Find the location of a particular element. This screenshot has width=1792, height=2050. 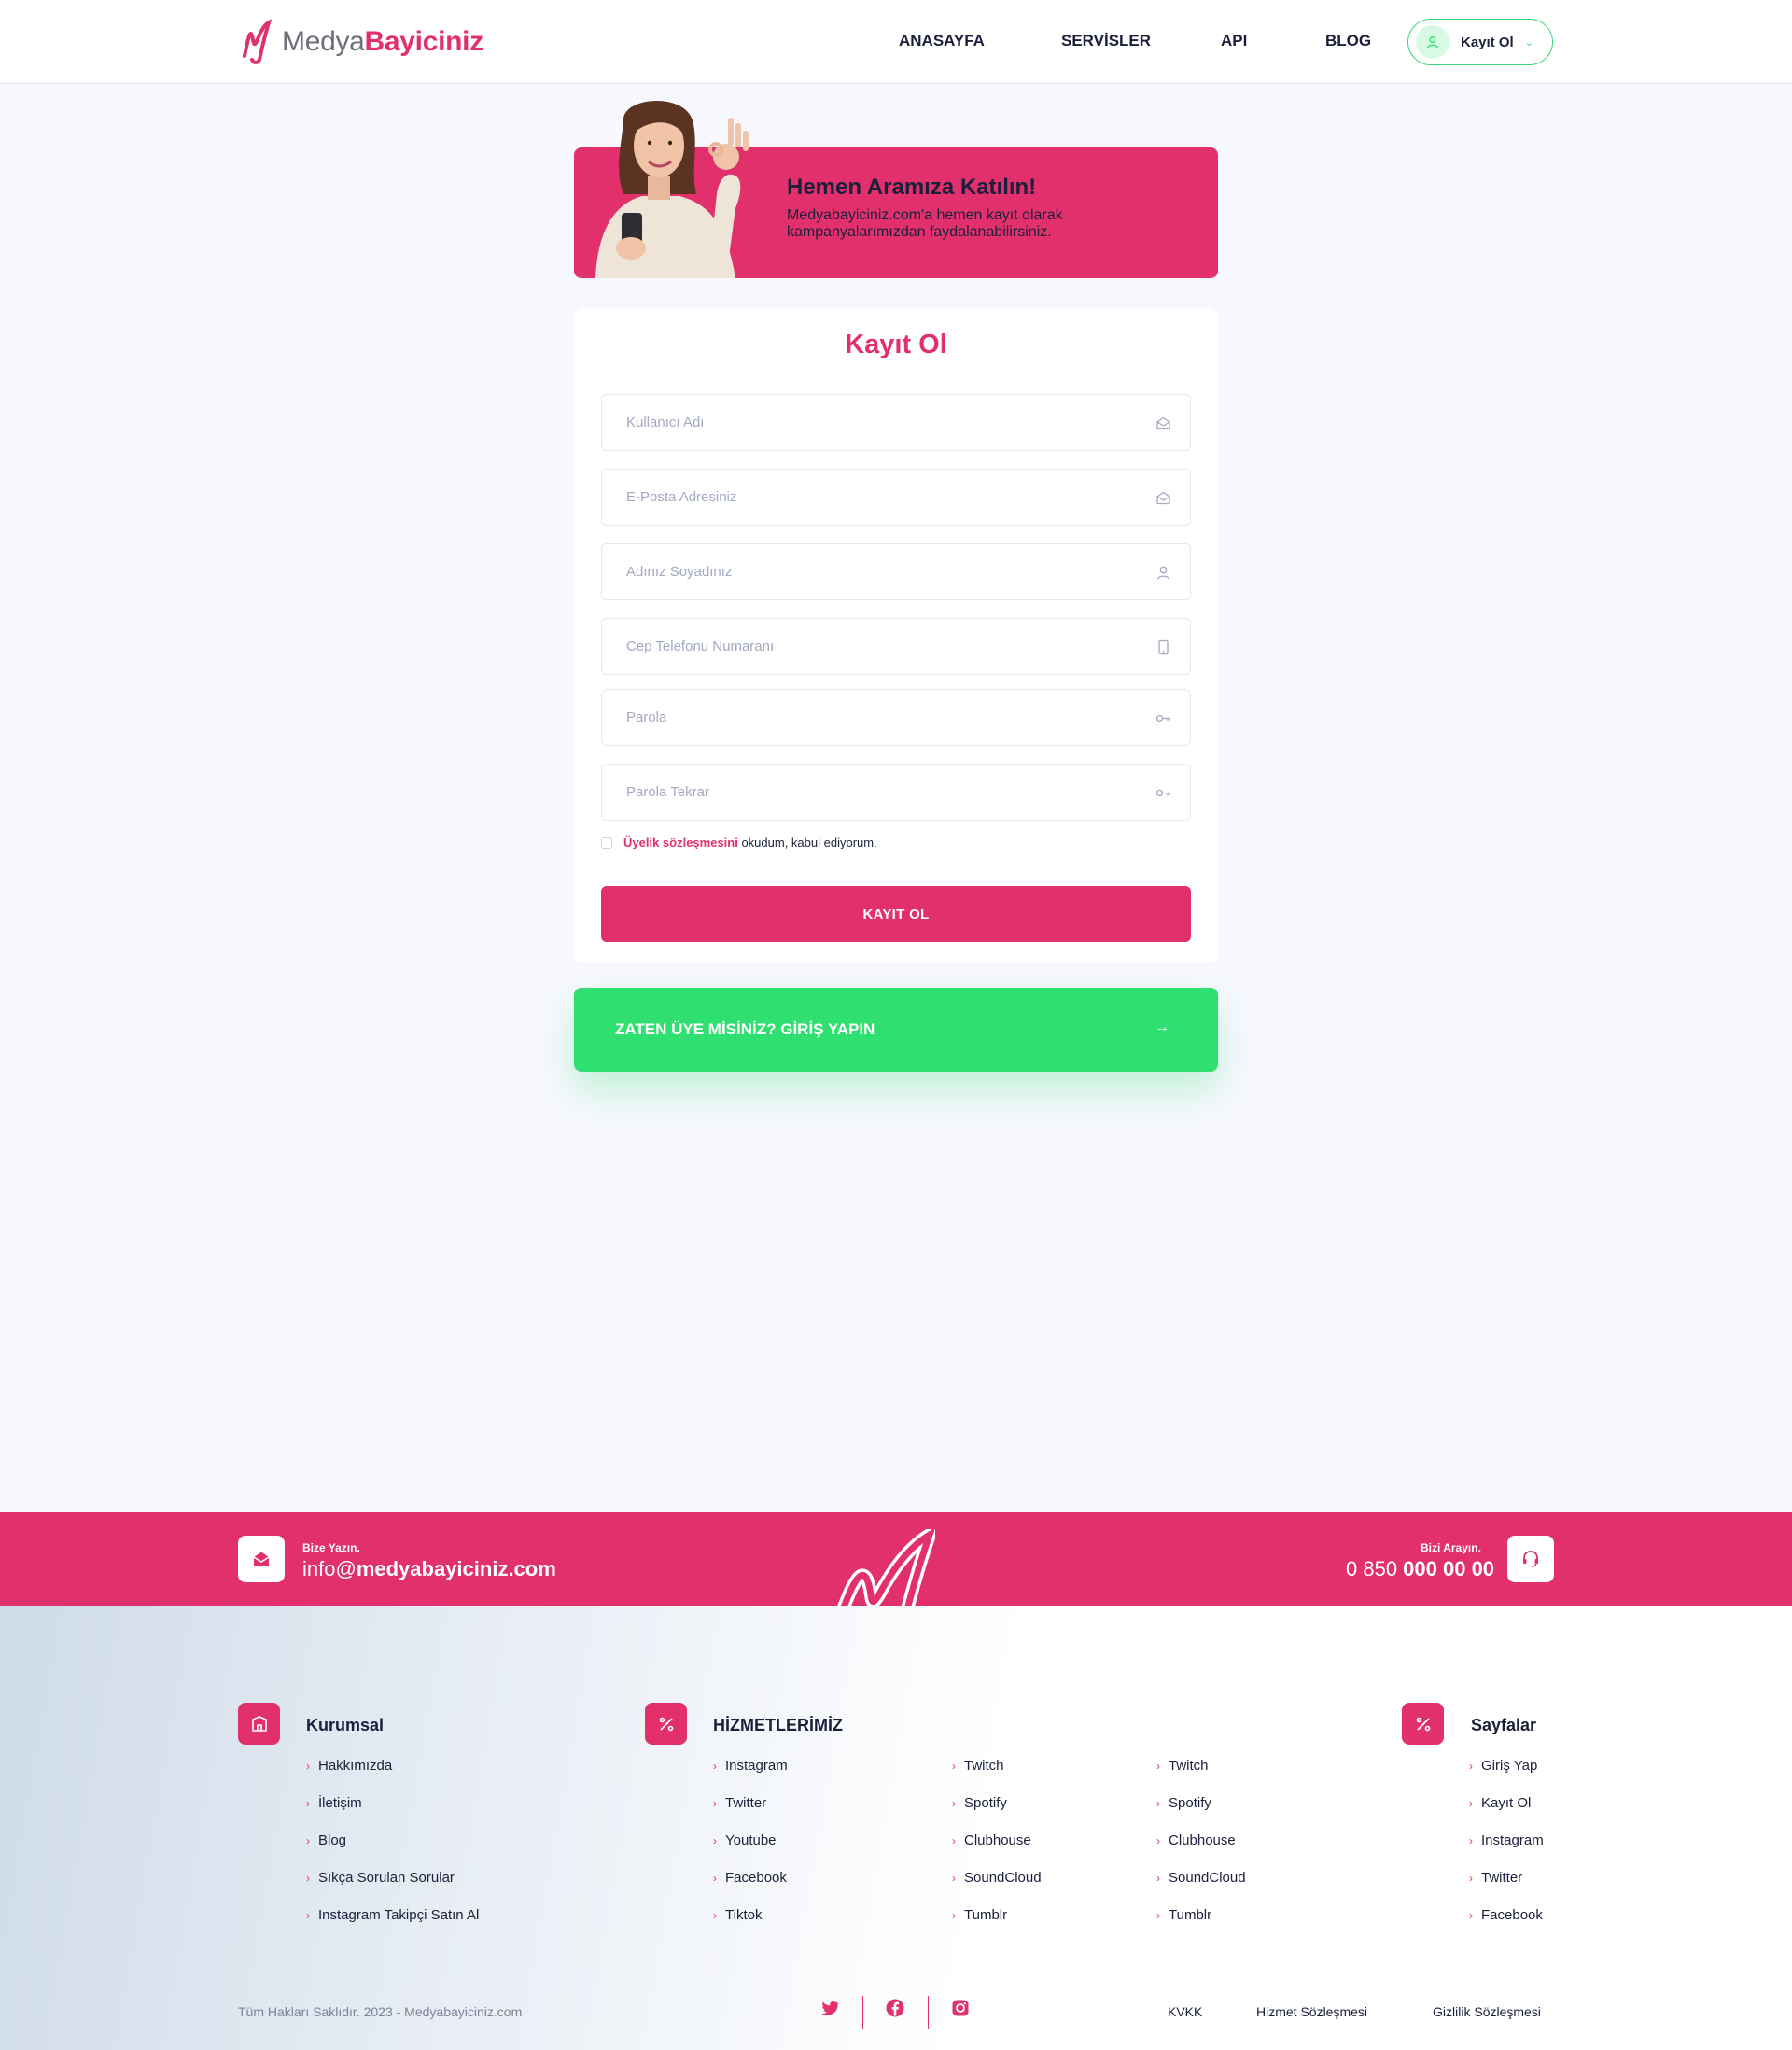

fullname-field is located at coordinates (896, 571).